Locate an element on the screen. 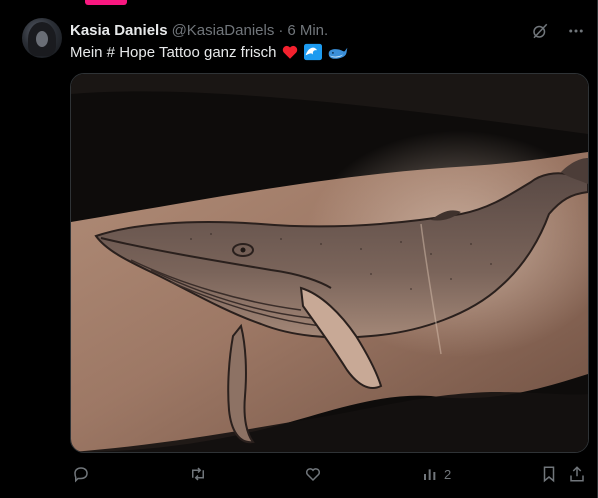 The height and width of the screenshot is (498, 598). share-icon is located at coordinates (577, 474).